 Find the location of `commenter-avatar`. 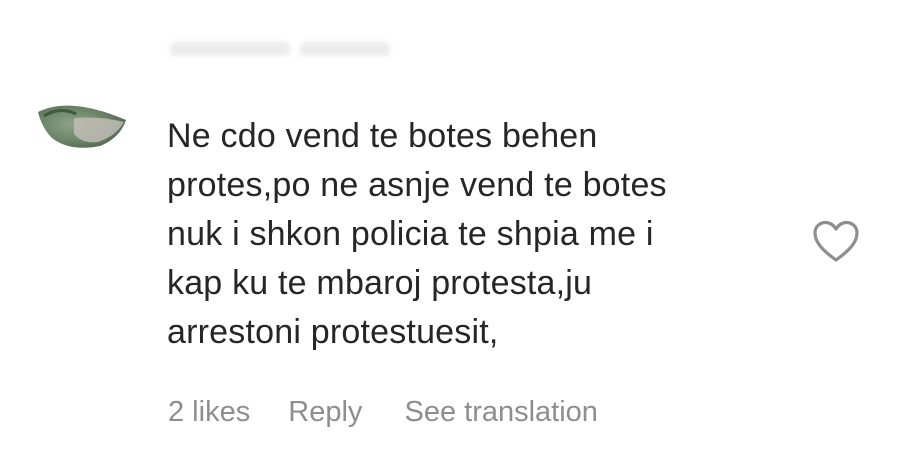

commenter-avatar is located at coordinates (84, 122).